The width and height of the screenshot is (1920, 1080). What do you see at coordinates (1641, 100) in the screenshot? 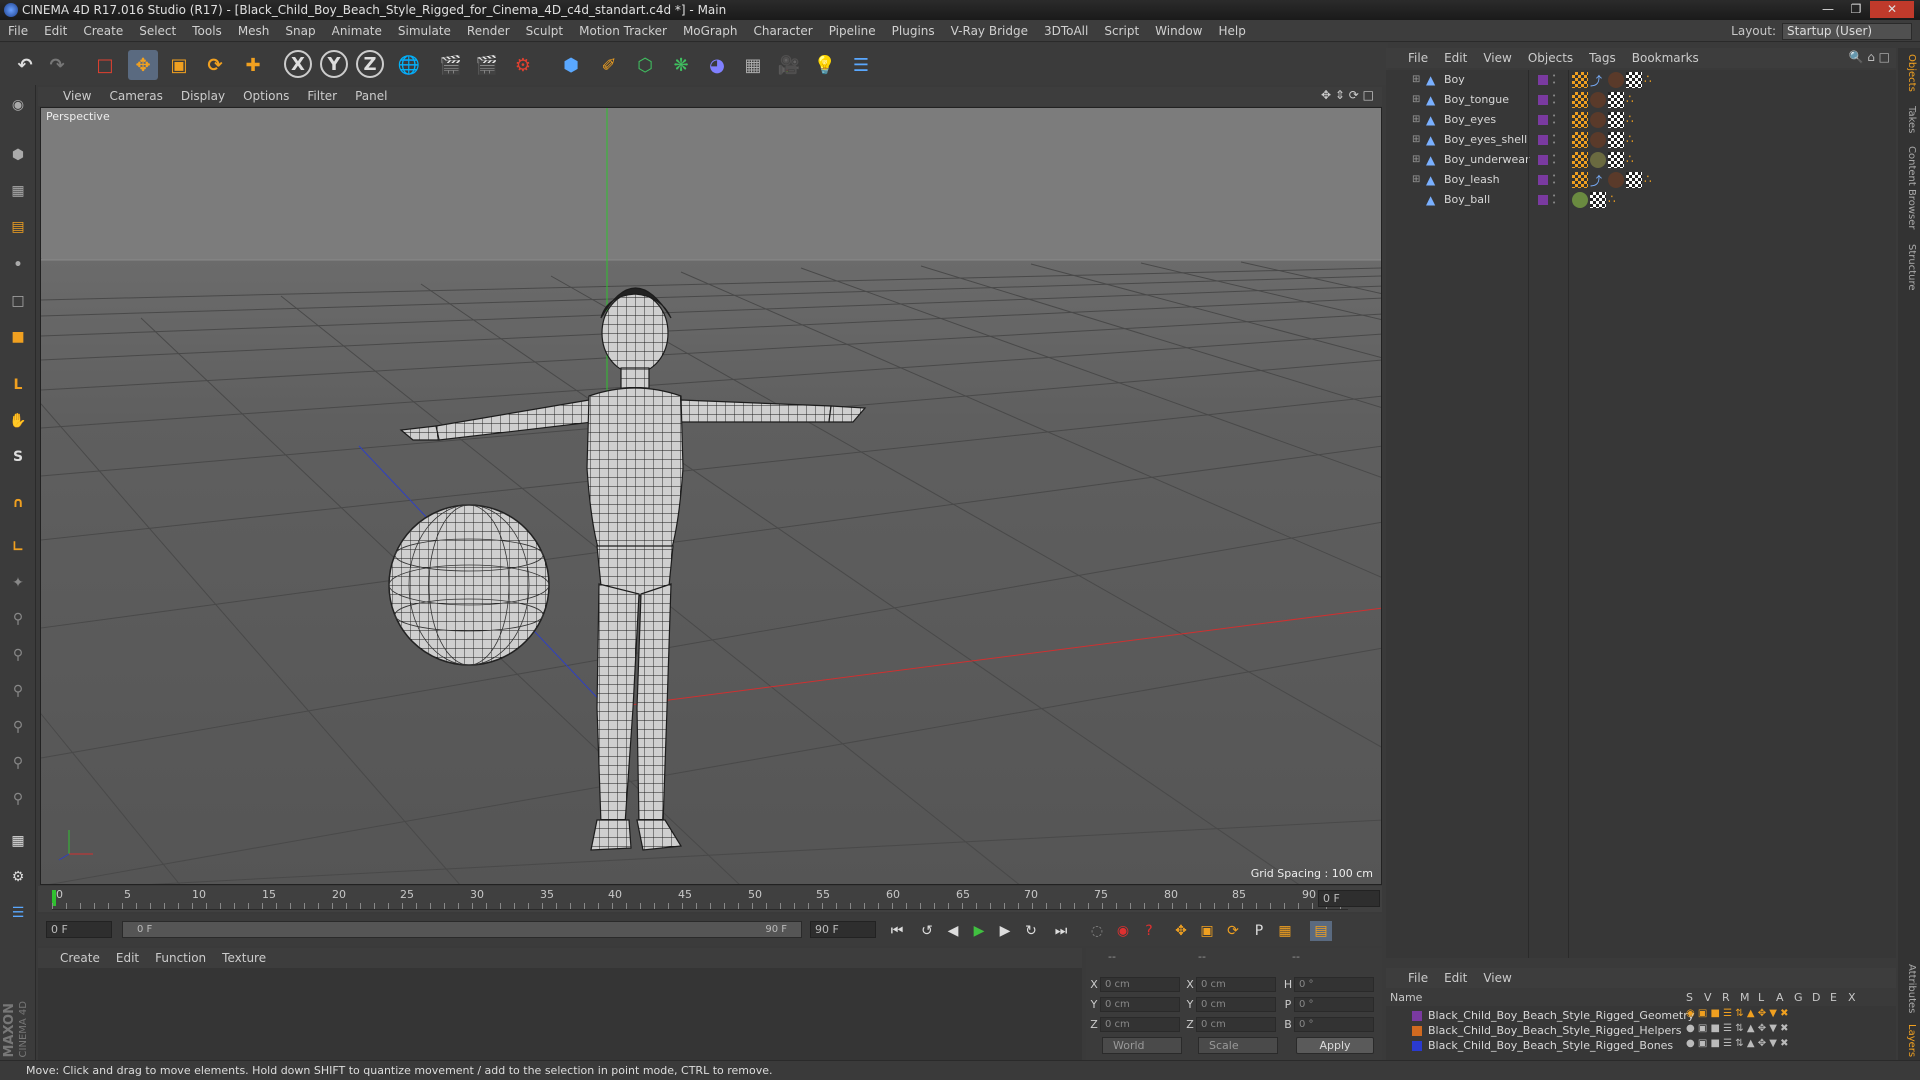
I see `object-row: ⊞ ▲ Boy_tongue • • ∴` at bounding box center [1641, 100].